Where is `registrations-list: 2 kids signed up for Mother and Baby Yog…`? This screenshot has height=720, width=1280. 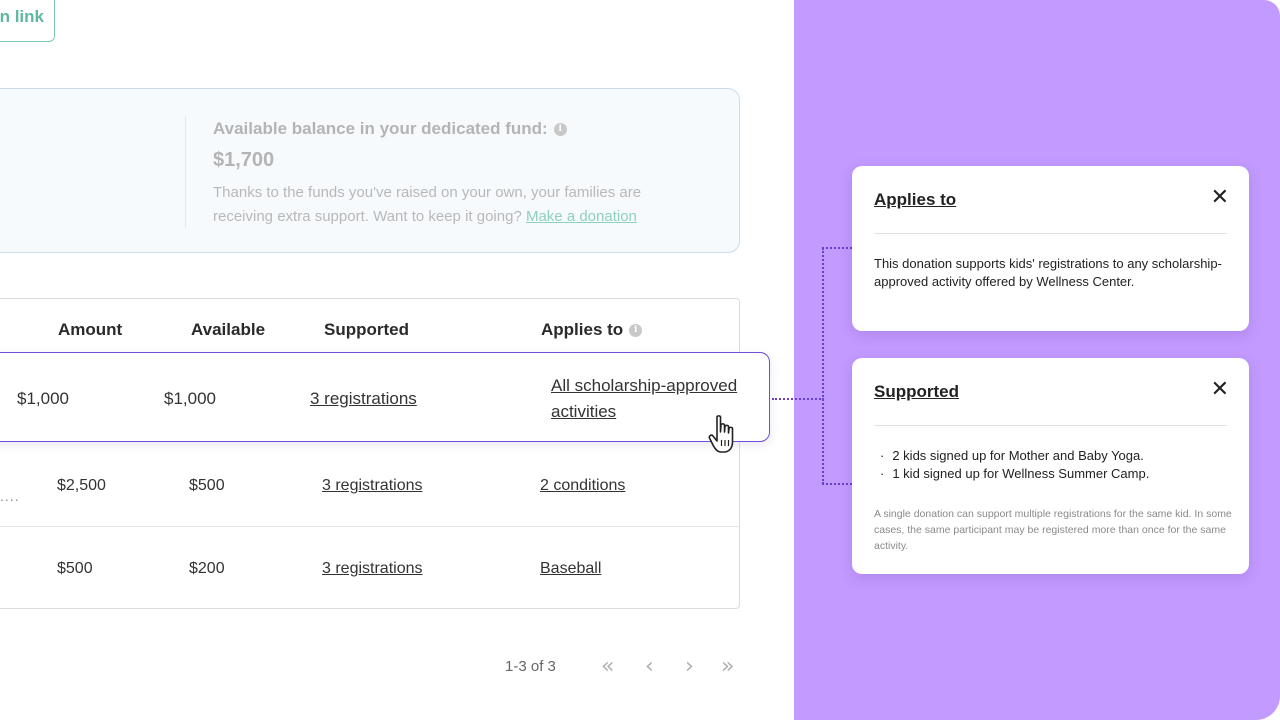
registrations-list: 2 kids signed up for Mother and Baby Yog… is located at coordinates (1014, 465).